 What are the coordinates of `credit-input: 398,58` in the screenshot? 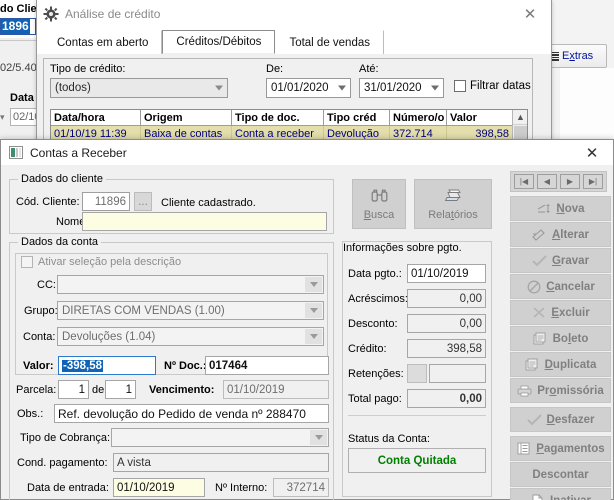 It's located at (446, 348).